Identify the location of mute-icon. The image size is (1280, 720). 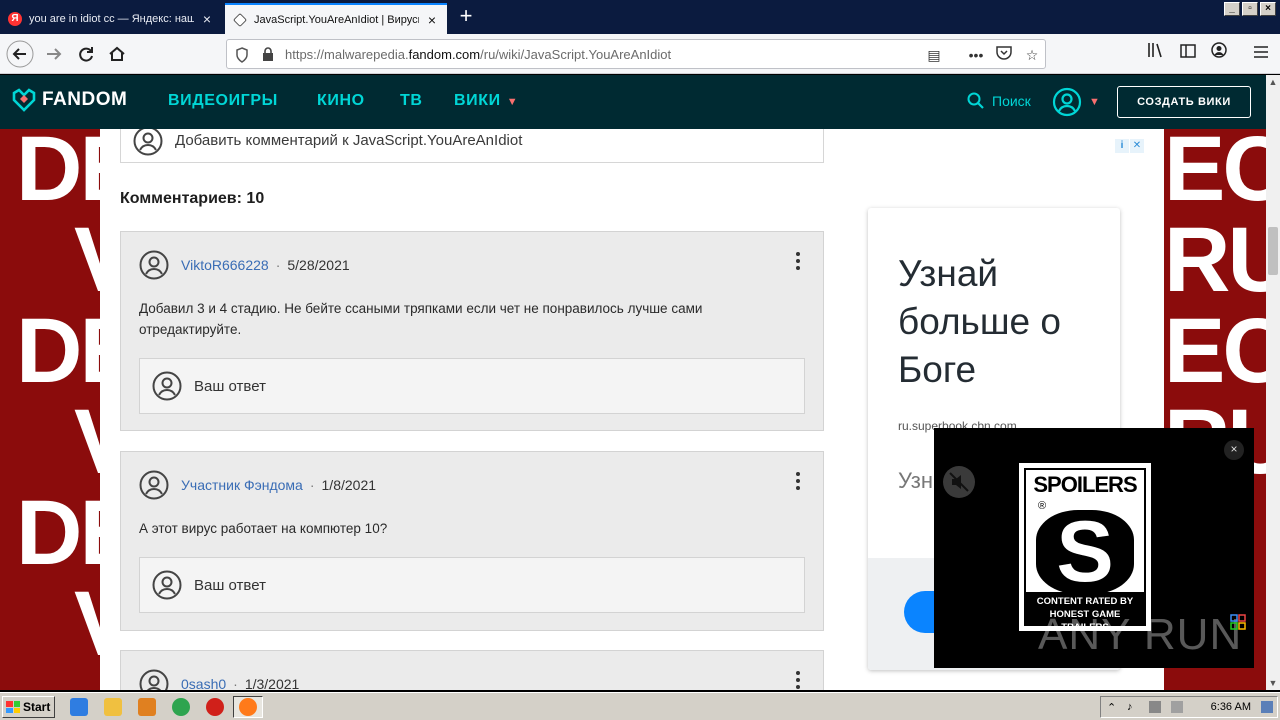
(959, 482).